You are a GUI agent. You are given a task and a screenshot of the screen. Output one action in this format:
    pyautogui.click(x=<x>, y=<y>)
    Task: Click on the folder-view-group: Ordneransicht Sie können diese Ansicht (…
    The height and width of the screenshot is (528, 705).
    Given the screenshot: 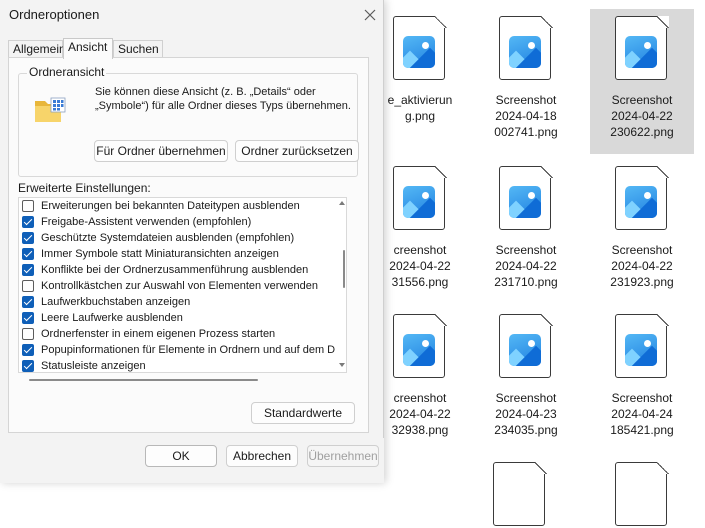 What is the action you would take?
    pyautogui.click(x=188, y=121)
    